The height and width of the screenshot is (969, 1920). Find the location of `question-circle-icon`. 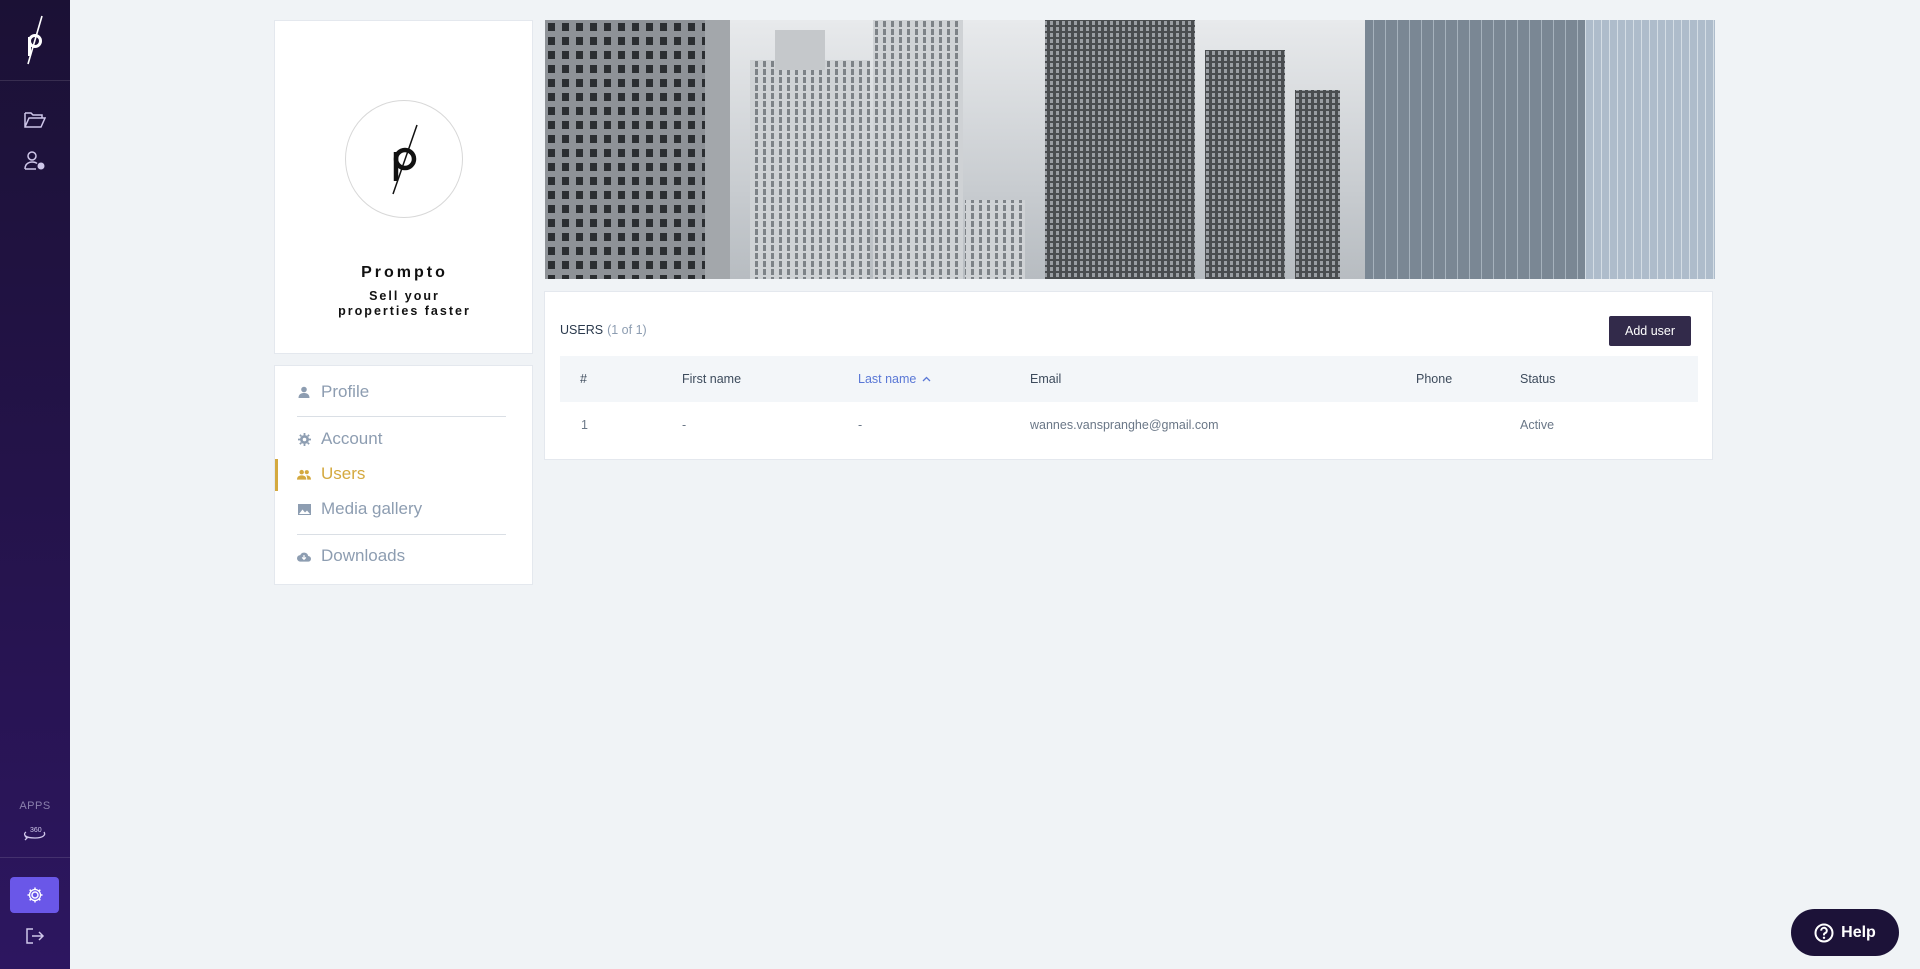

question-circle-icon is located at coordinates (1824, 932).